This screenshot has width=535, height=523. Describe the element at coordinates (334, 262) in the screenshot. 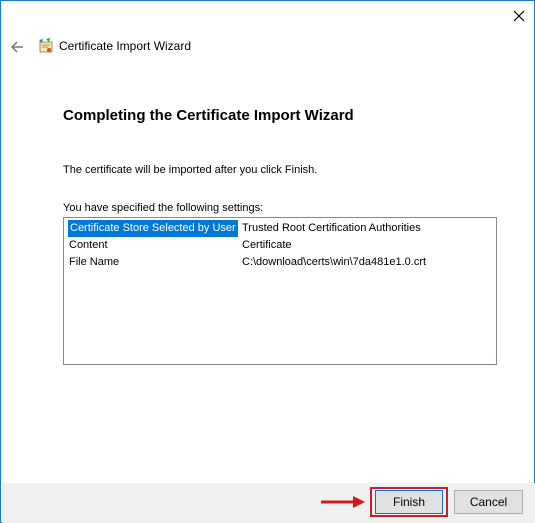

I see `setting-value: C:\download\certs\win\7da481e1.0.crt` at that location.